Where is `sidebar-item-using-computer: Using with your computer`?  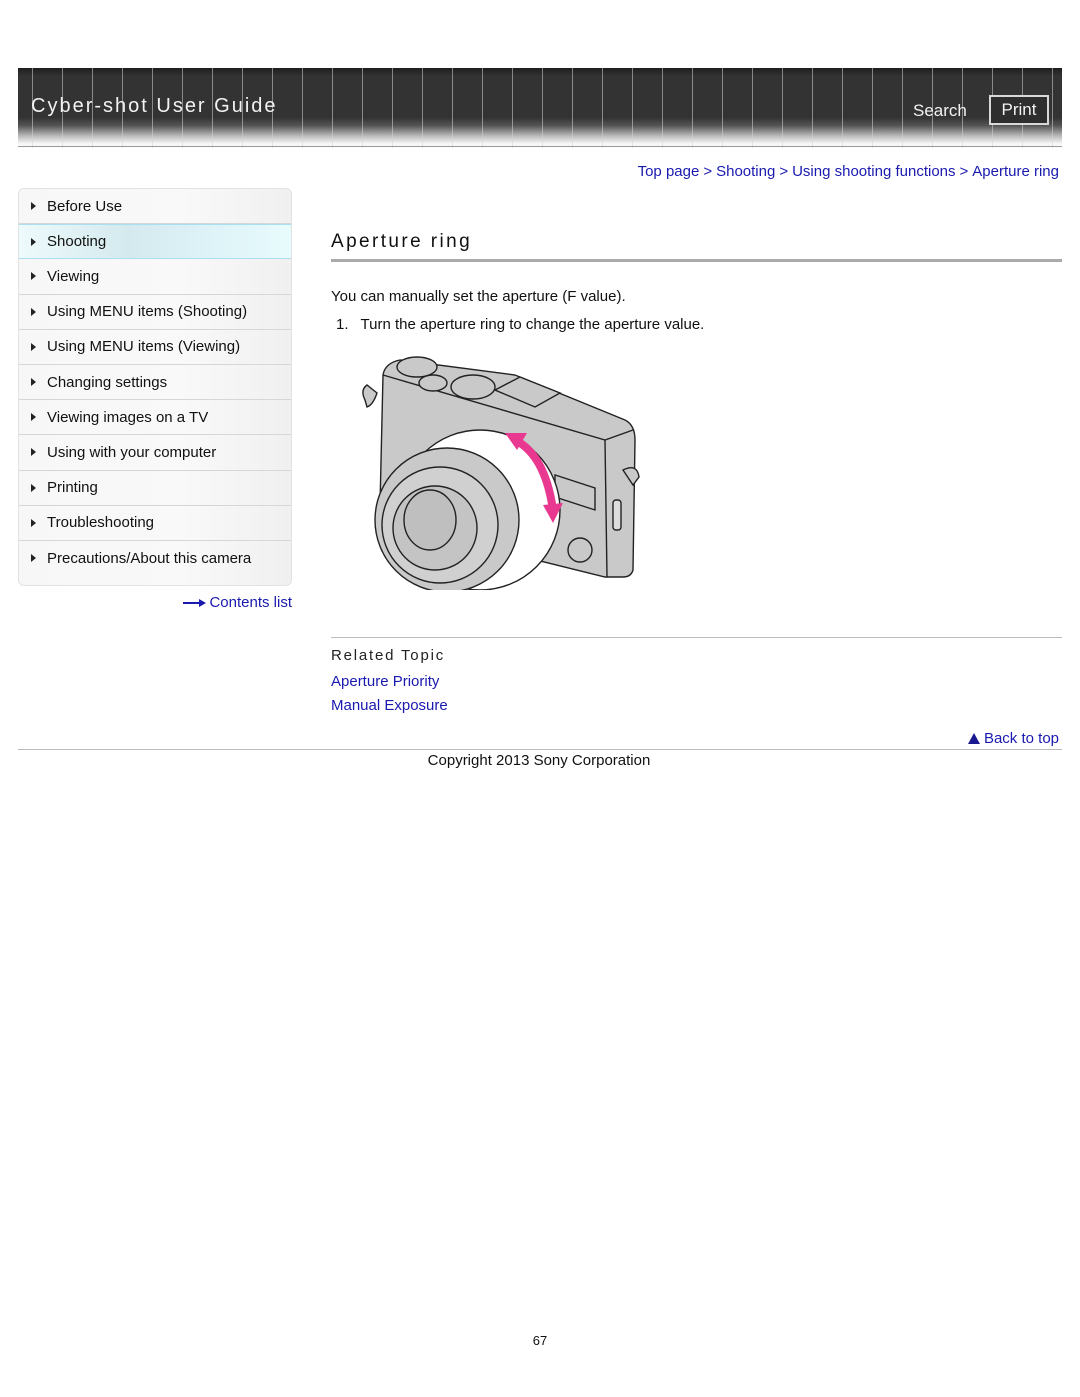
sidebar-item-using-computer: Using with your computer is located at coordinates (155, 453).